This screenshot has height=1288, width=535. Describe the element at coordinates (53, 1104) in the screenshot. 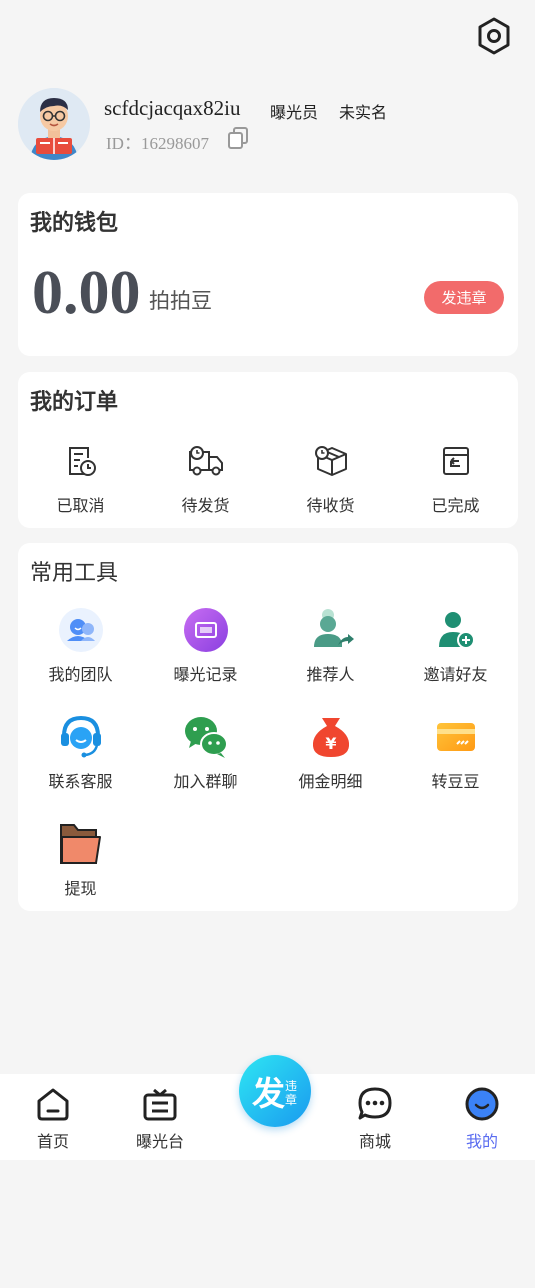

I see `home-icon` at that location.